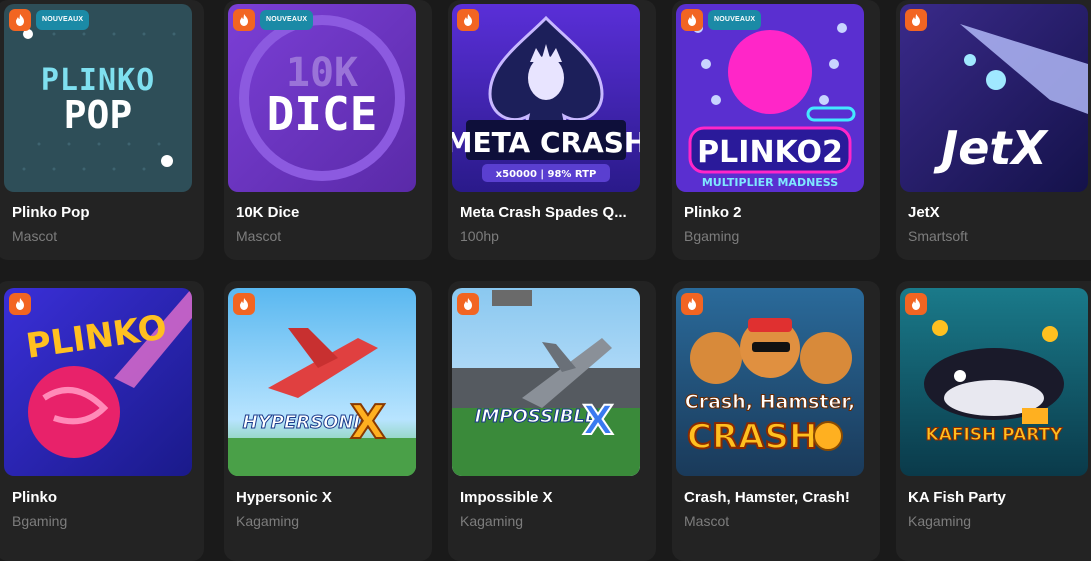 The height and width of the screenshot is (561, 1091). What do you see at coordinates (104, 212) in the screenshot?
I see `game-title: Plinko Pop` at bounding box center [104, 212].